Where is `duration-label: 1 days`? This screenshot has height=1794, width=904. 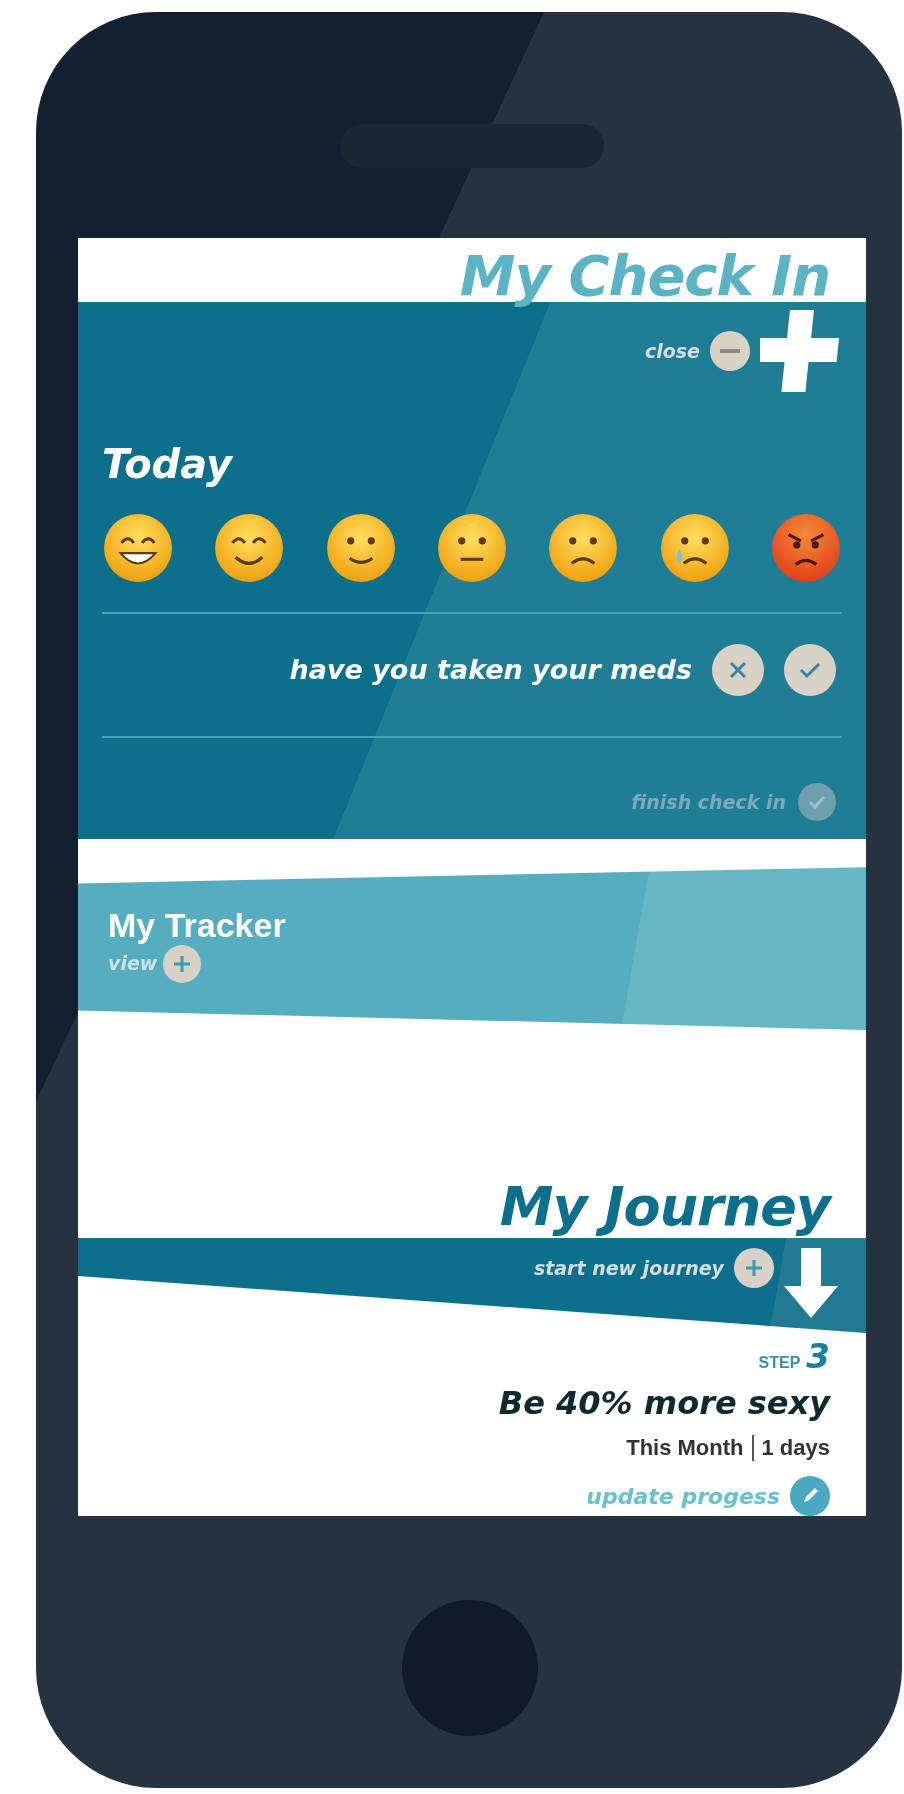 duration-label: 1 days is located at coordinates (795, 1448).